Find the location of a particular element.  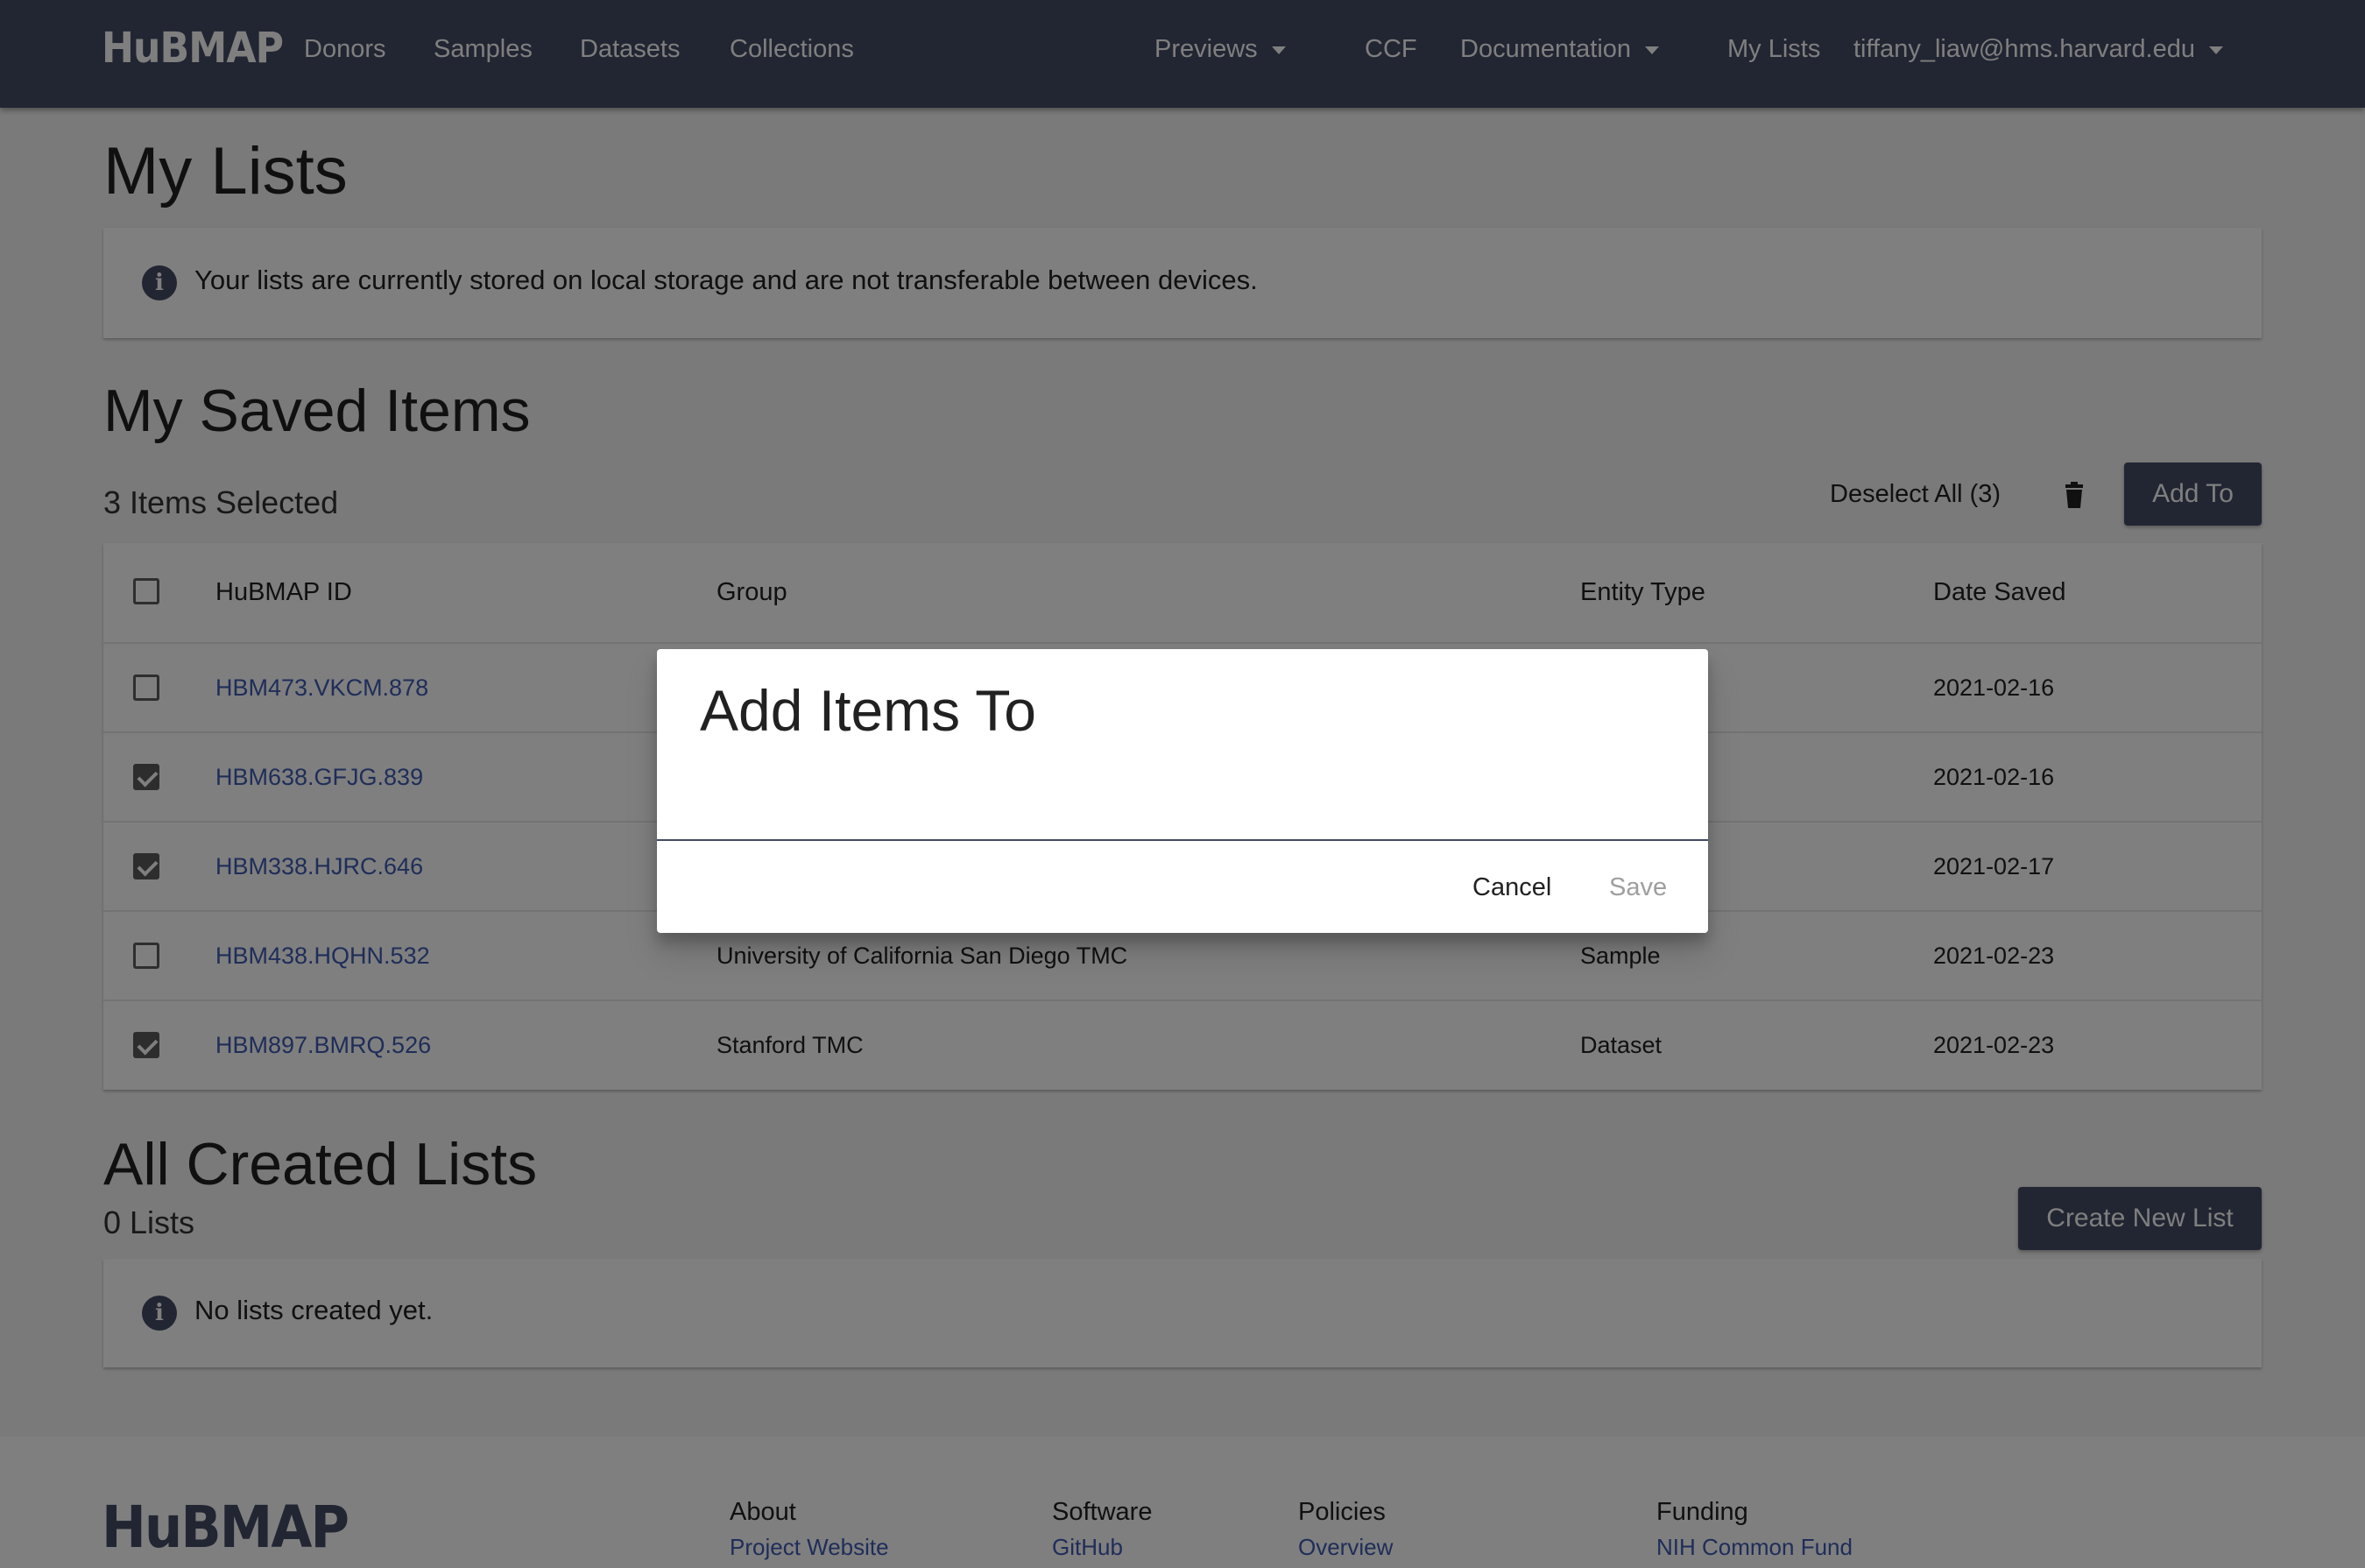

save-button: Save is located at coordinates (1638, 887).